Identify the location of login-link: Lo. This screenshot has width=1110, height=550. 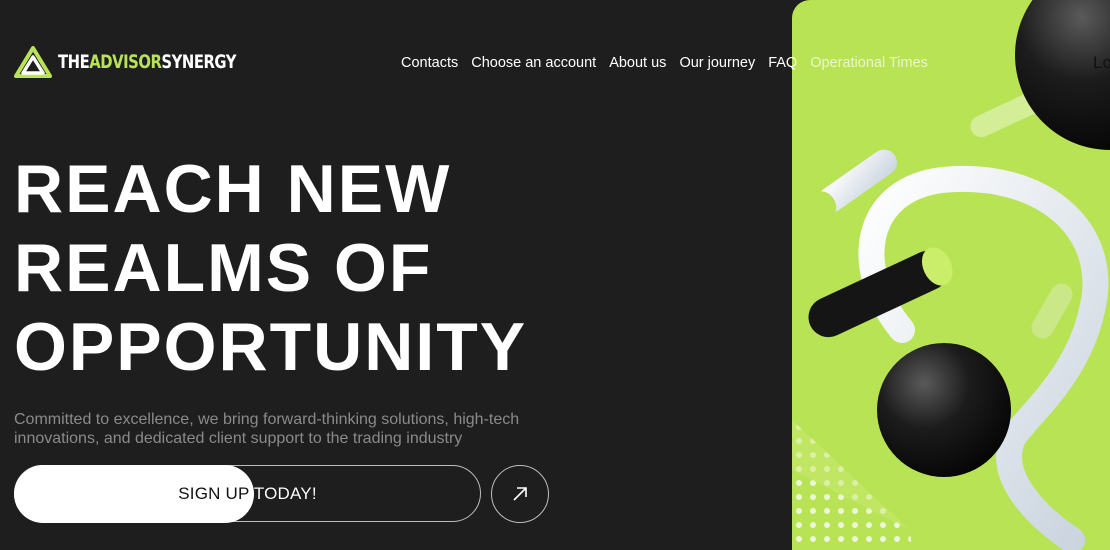
(1101, 63).